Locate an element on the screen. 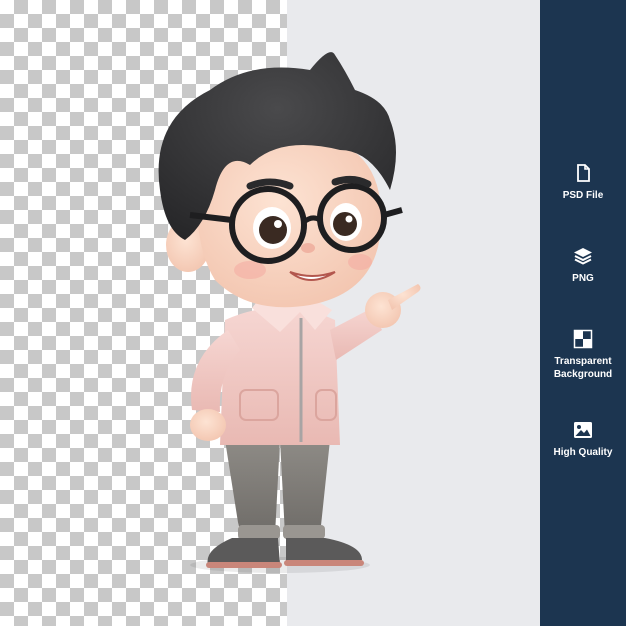 The image size is (626, 626). feature-psd-file: PSD File is located at coordinates (583, 182).